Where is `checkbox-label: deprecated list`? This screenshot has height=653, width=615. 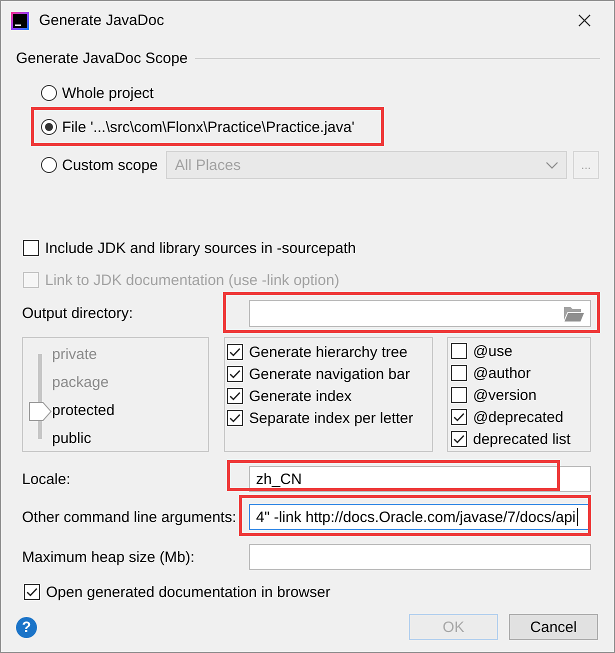
checkbox-label: deprecated list is located at coordinates (522, 439).